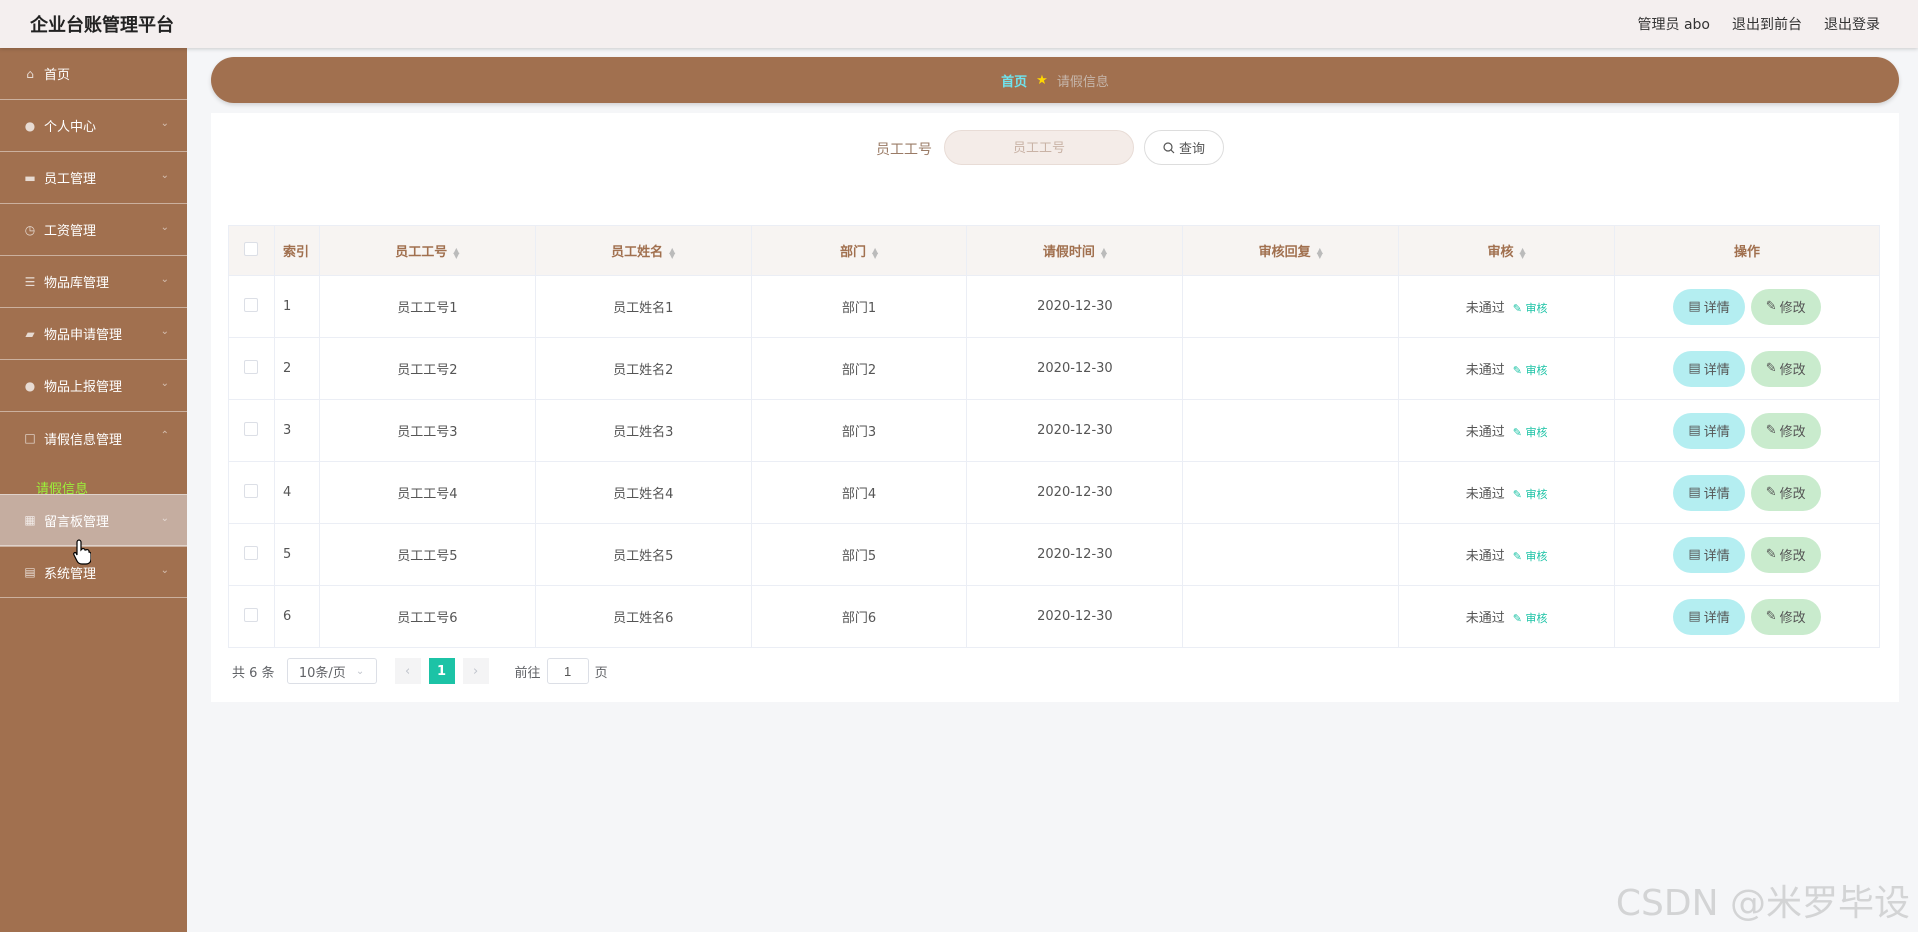 This screenshot has height=932, width=1918. I want to click on sidebar-item-leave: □ 请假信息管理 ⌃, so click(93, 438).